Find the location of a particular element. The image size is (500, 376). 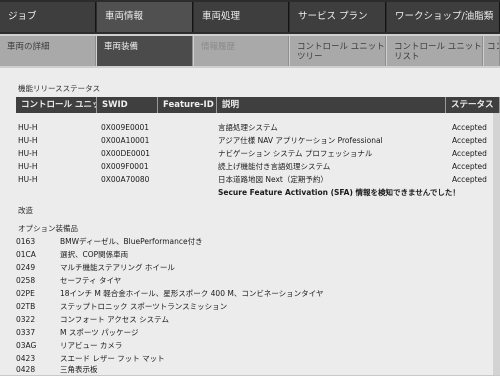

col-header-swid: SWID is located at coordinates (127, 105).